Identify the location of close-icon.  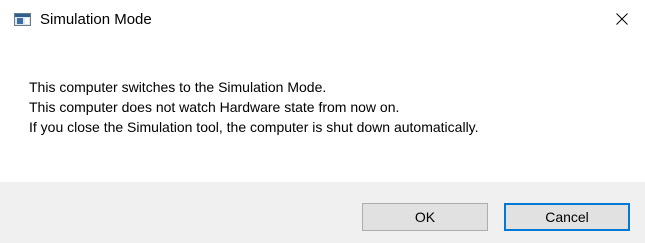
(622, 19).